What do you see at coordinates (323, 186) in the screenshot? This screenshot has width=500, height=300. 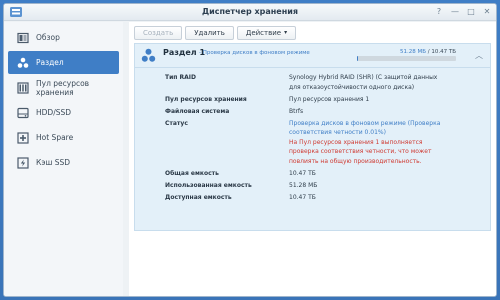 I see `detail-row-used-capacity: Использованная емкость 51.28 МБ` at bounding box center [323, 186].